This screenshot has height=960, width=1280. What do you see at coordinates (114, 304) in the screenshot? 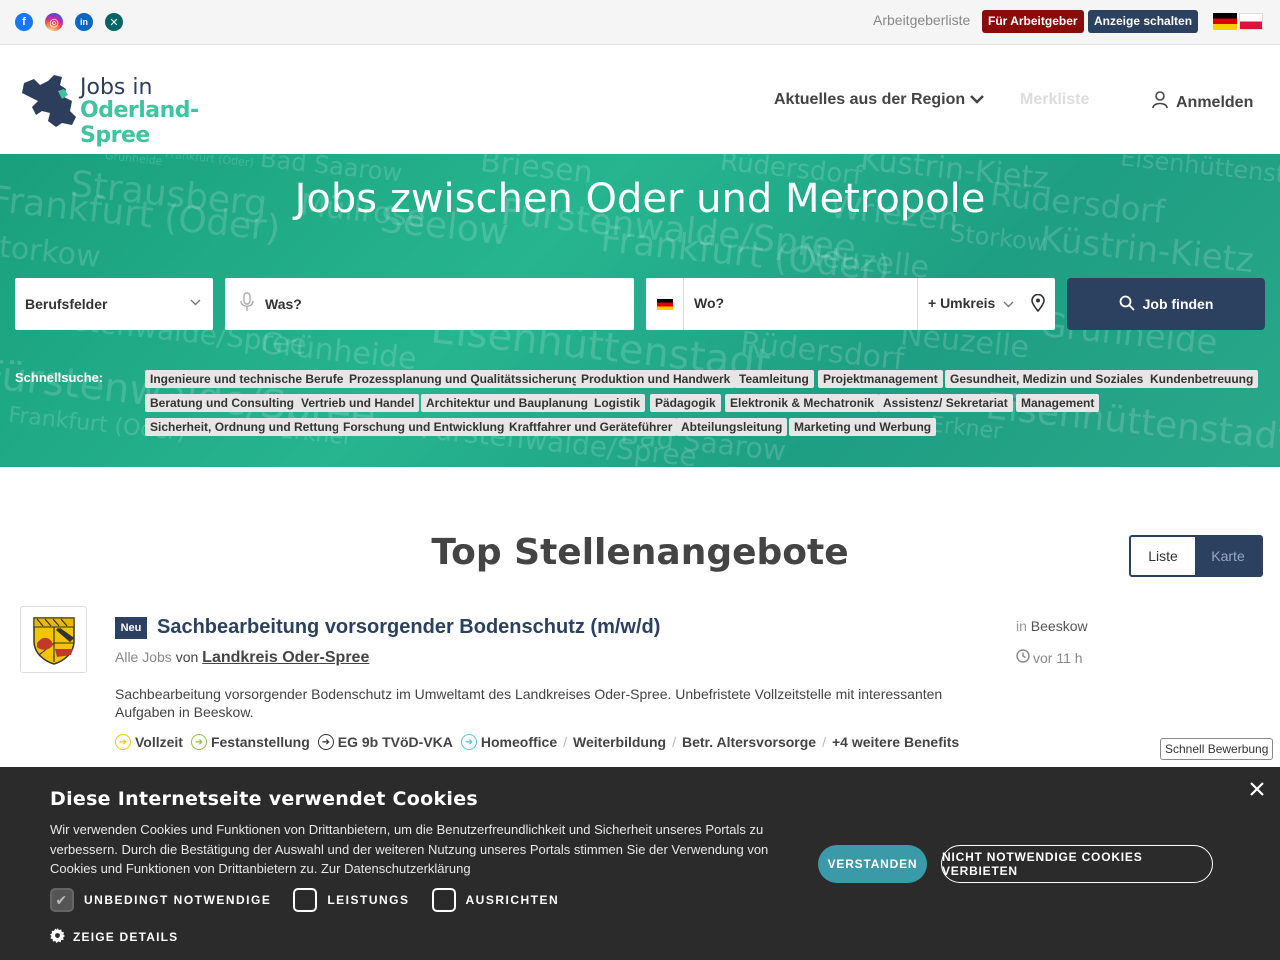
I see `category-select: Berufsfelder` at bounding box center [114, 304].